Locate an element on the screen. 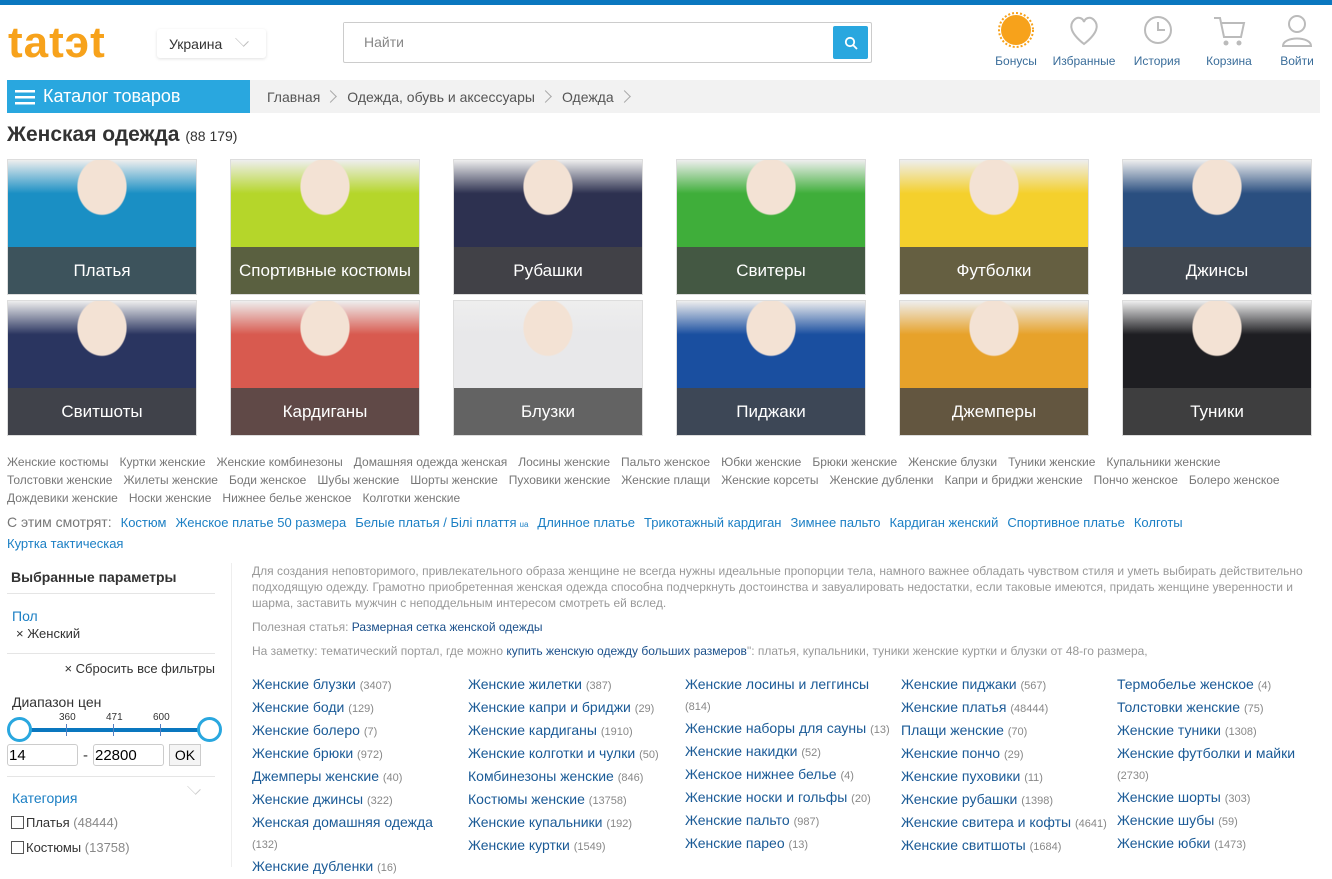  header-Войти: Войти is located at coordinates (1297, 40).